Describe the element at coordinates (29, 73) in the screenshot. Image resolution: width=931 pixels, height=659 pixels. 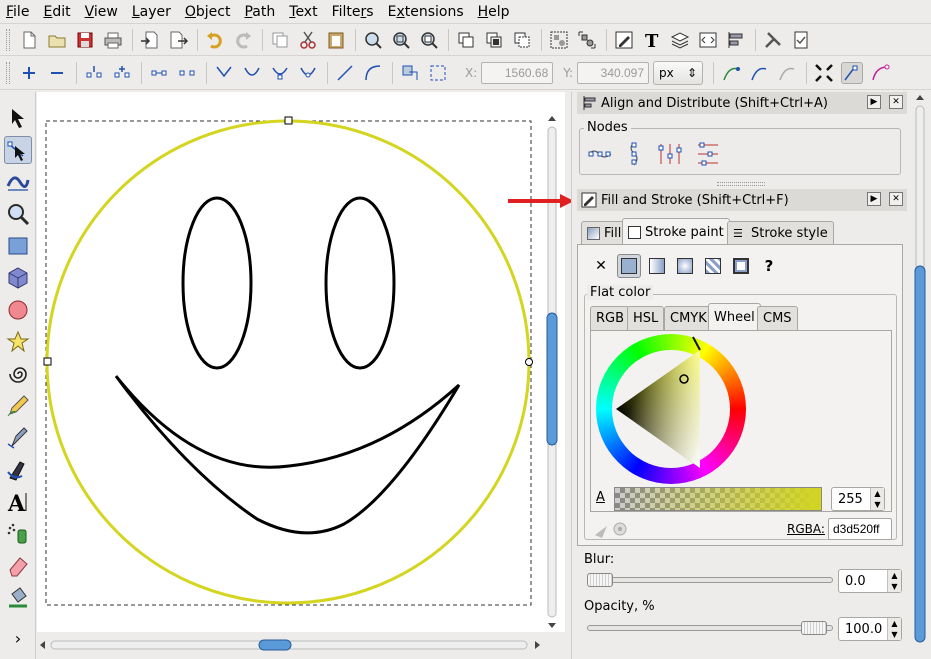
I see `insert-node-icon` at that location.